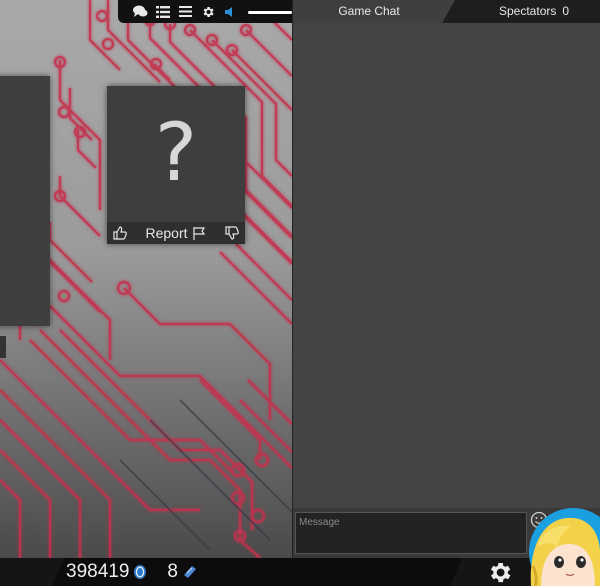 The height and width of the screenshot is (586, 600). What do you see at coordinates (166, 233) in the screenshot?
I see `report-label: Report` at bounding box center [166, 233].